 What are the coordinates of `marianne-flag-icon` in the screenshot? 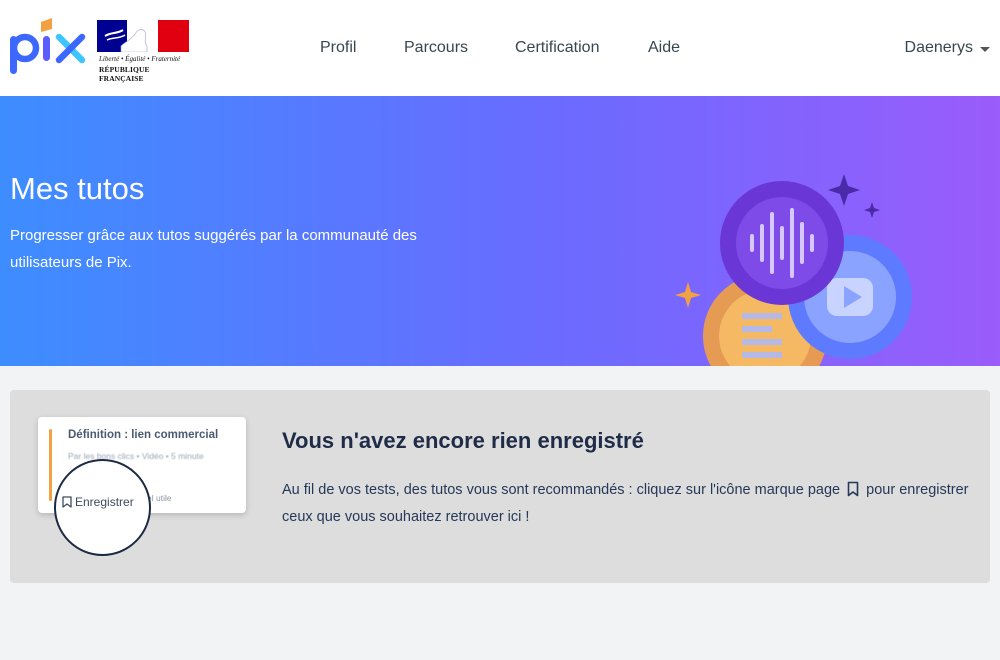 It's located at (143, 36).